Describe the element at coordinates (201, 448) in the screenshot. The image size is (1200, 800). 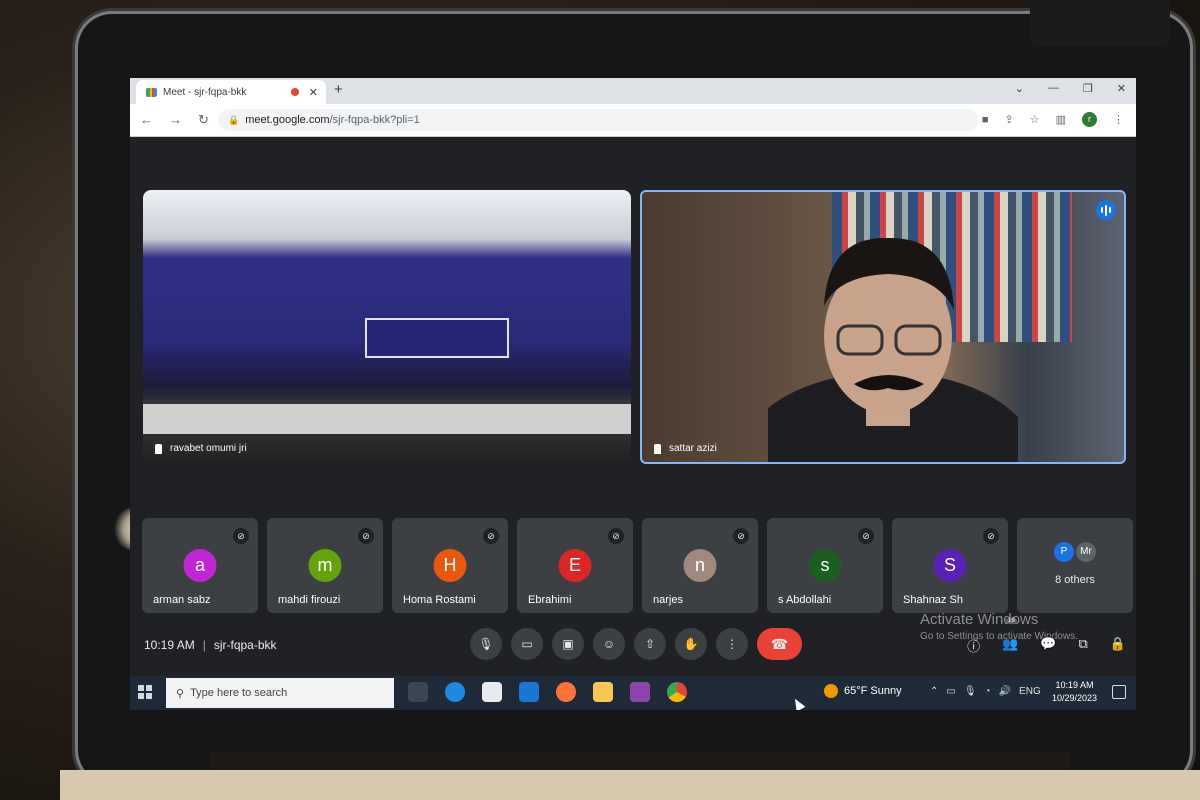
I see `tile-name-tag: ravabet omumi jri` at that location.